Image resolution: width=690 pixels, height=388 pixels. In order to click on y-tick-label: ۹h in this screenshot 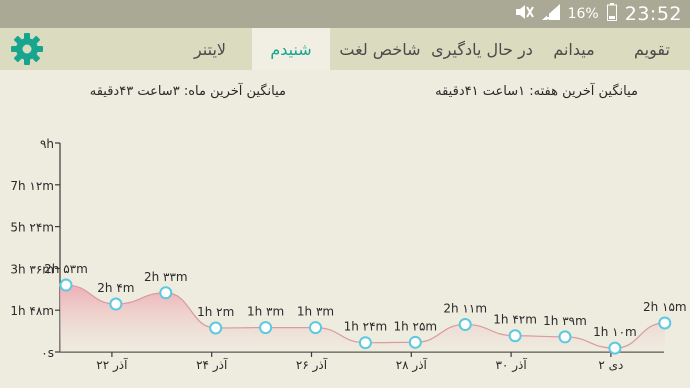, I will do `click(47, 144)`.